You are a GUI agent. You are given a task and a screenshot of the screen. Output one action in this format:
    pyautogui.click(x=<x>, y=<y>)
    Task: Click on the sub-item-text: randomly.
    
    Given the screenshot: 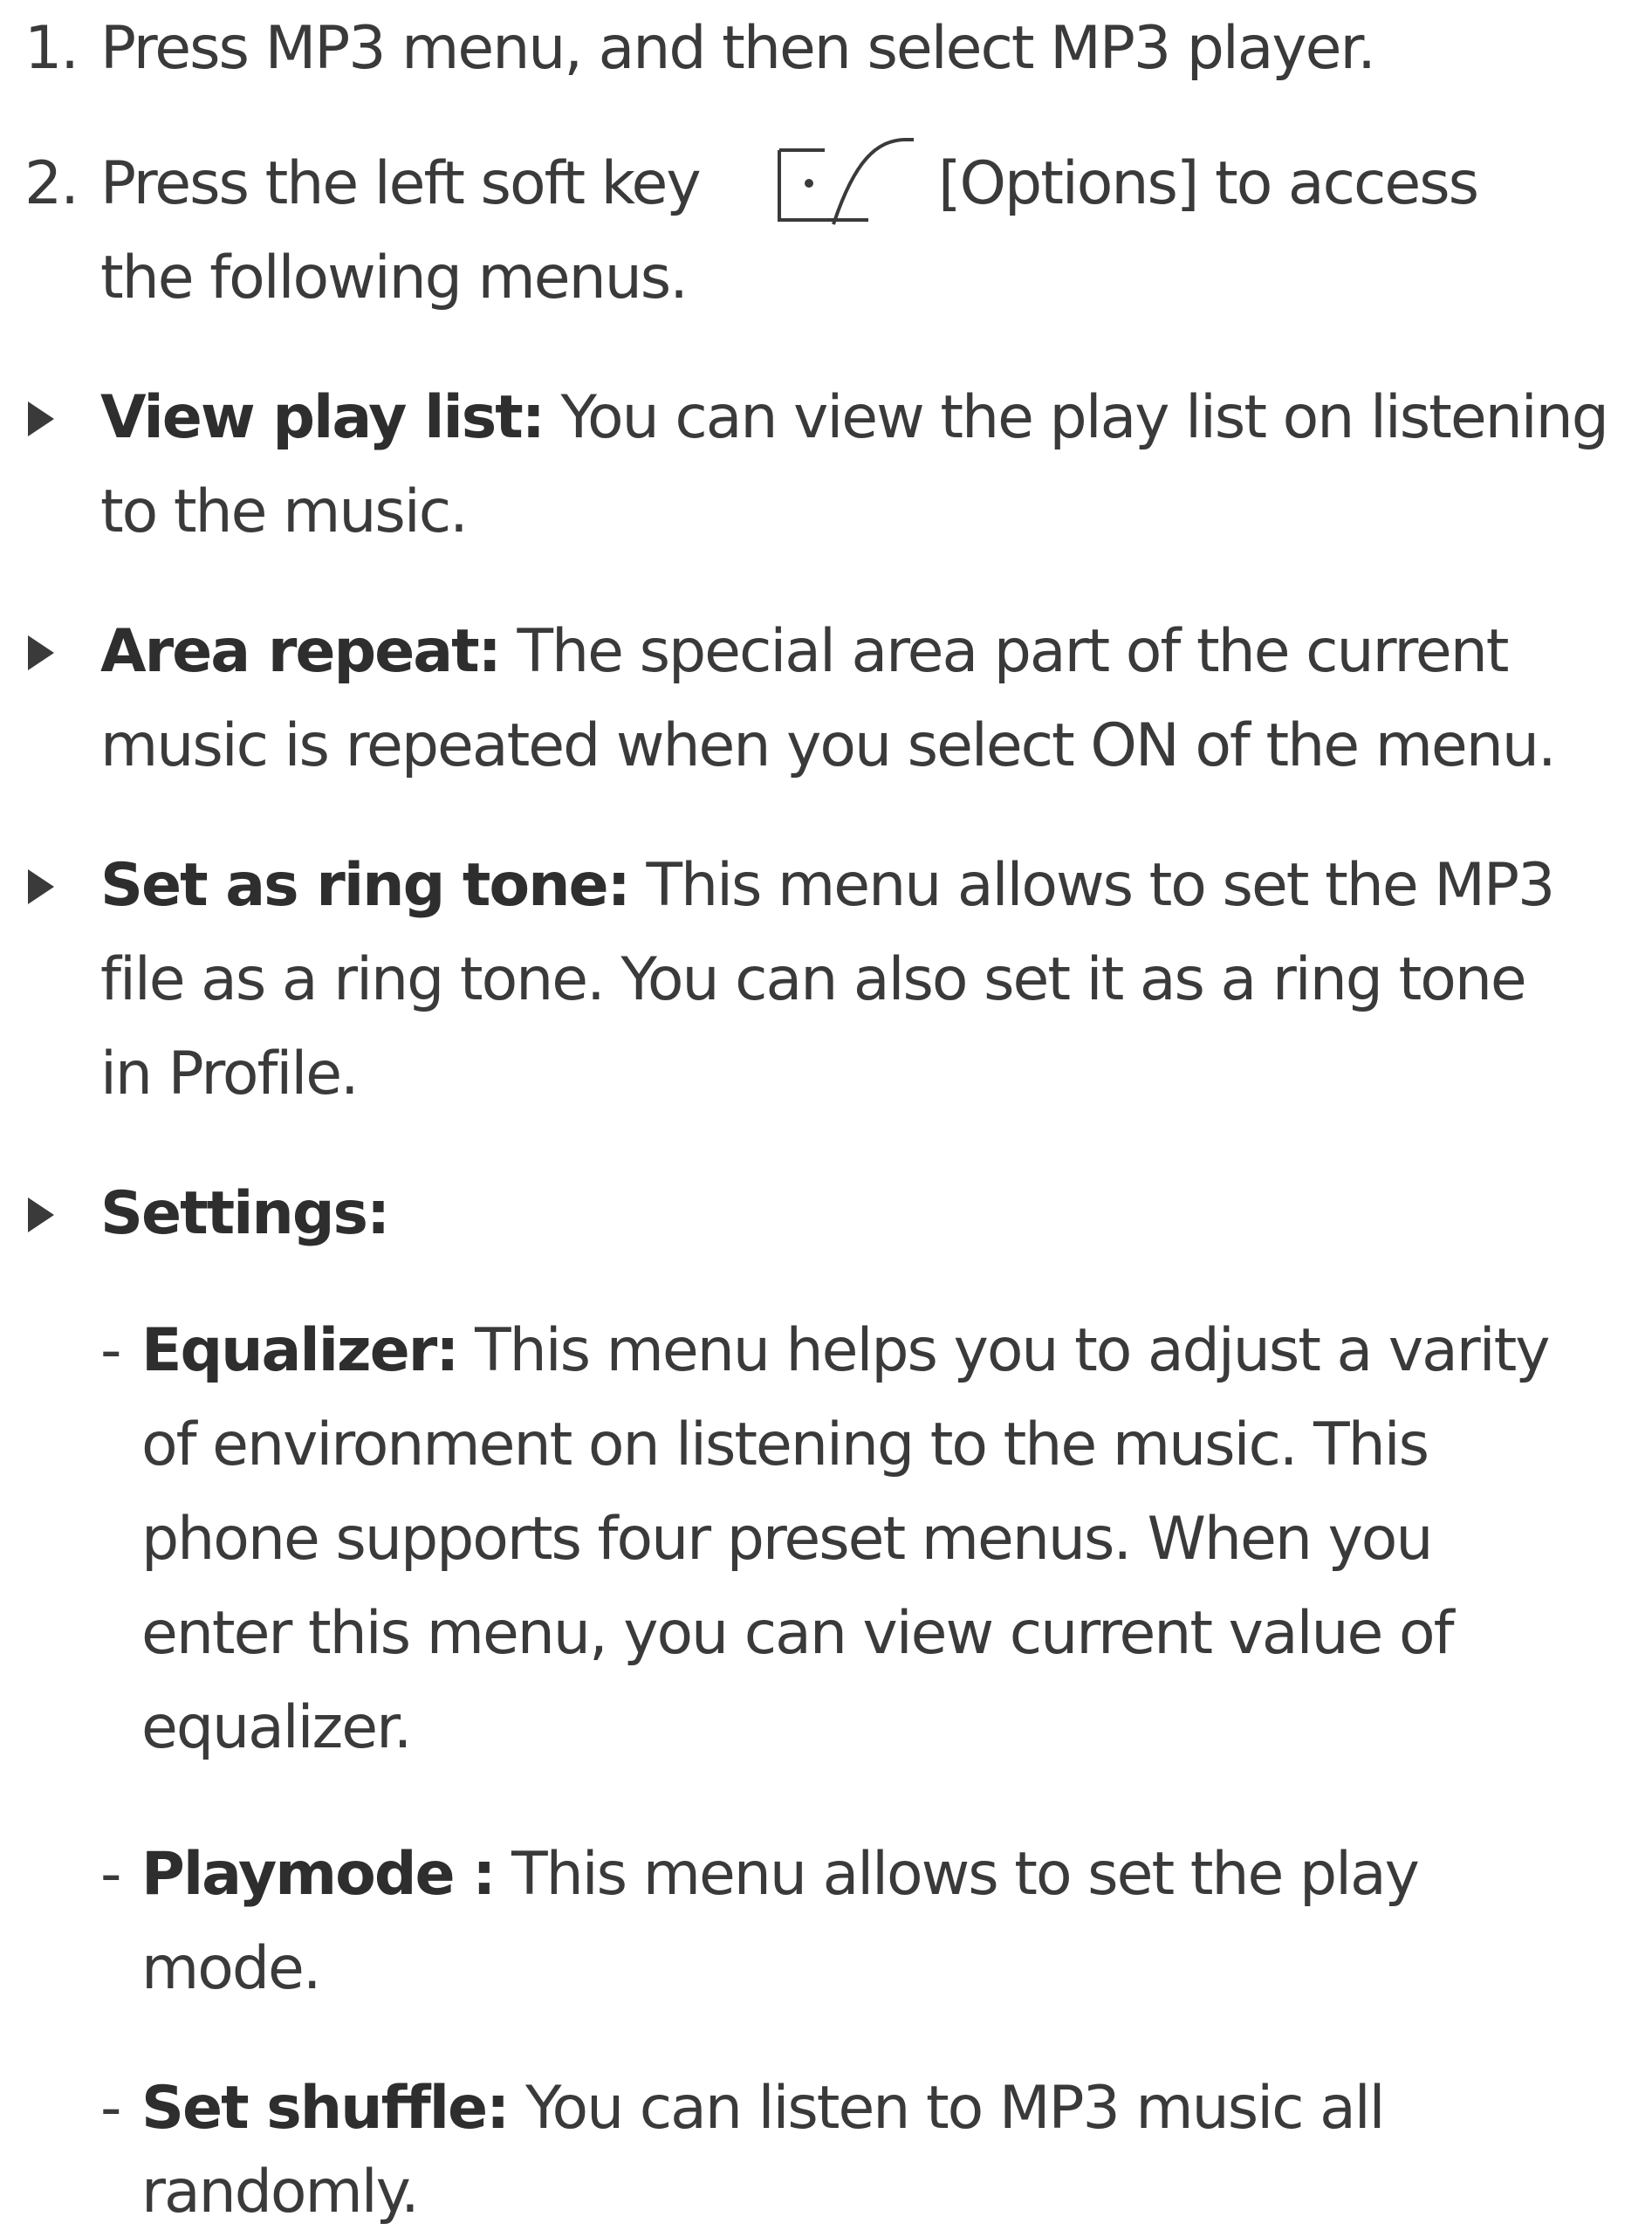 What is the action you would take?
    pyautogui.click(x=280, y=2192)
    